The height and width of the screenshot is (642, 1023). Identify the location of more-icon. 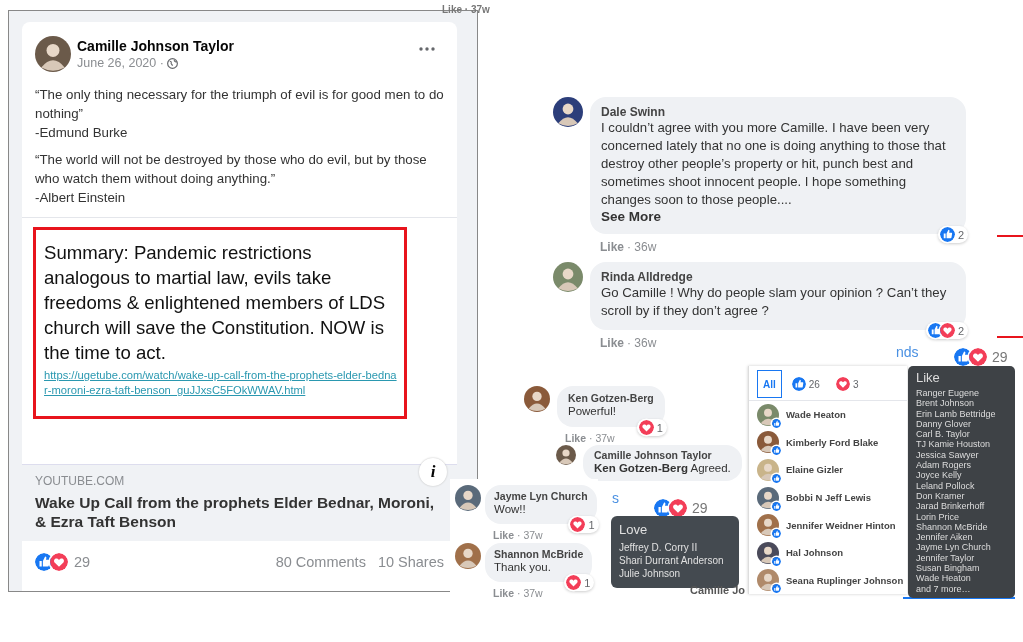
(427, 49).